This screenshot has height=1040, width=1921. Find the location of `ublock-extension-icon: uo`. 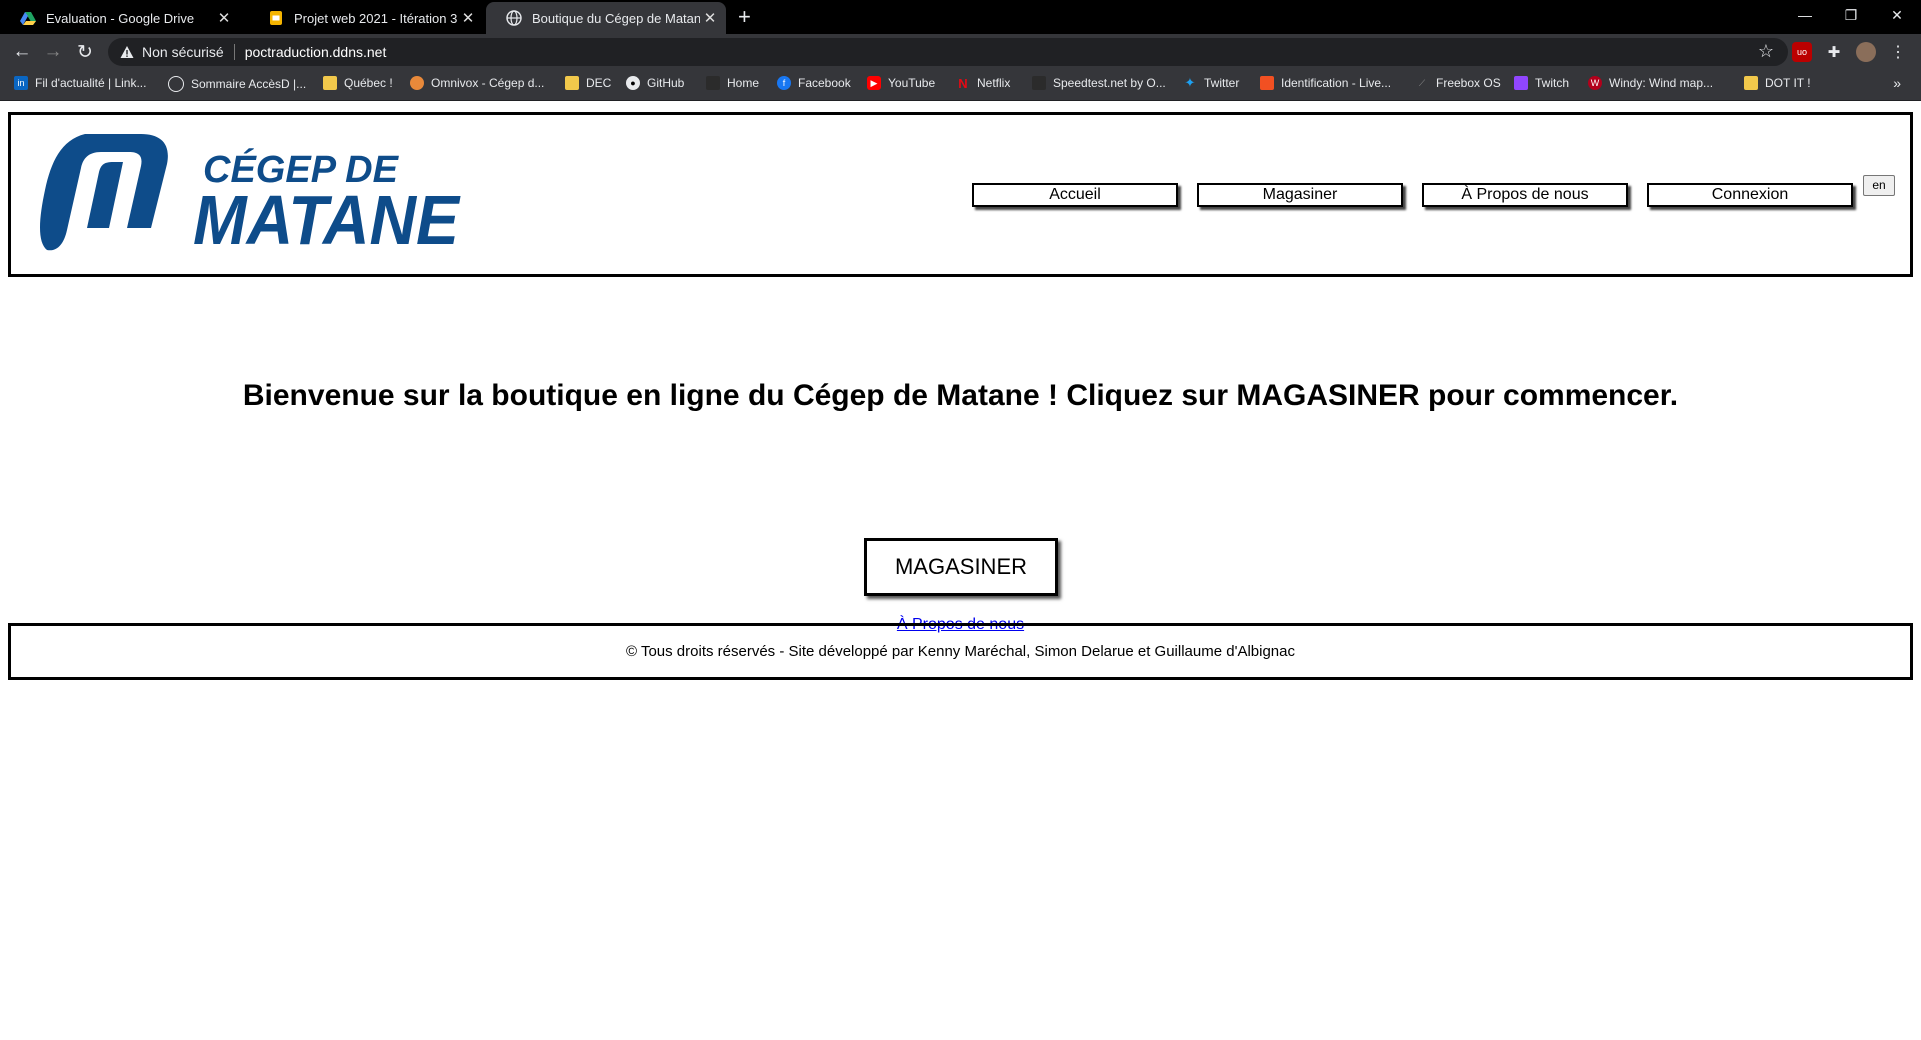

ublock-extension-icon: uo is located at coordinates (1802, 52).